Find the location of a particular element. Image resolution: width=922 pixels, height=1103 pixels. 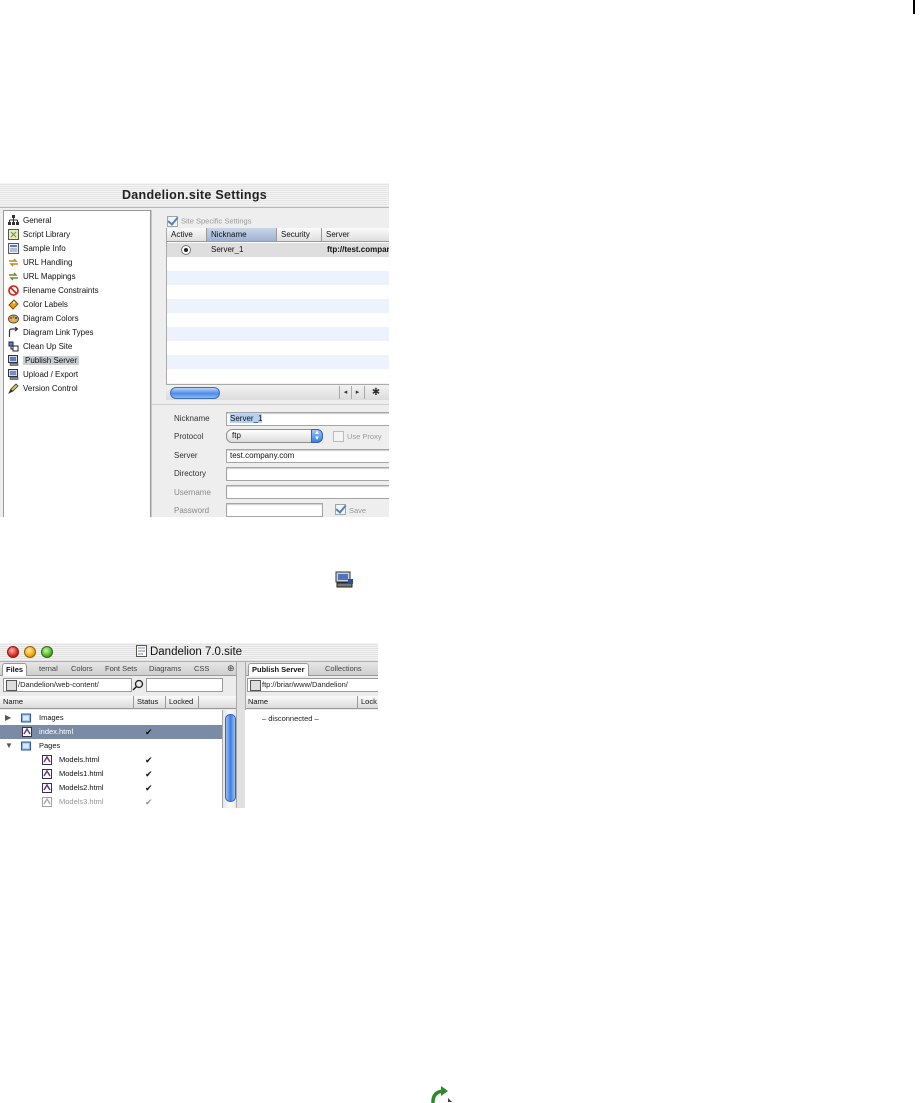

remote-list-header: Name Lock is located at coordinates (311, 702).